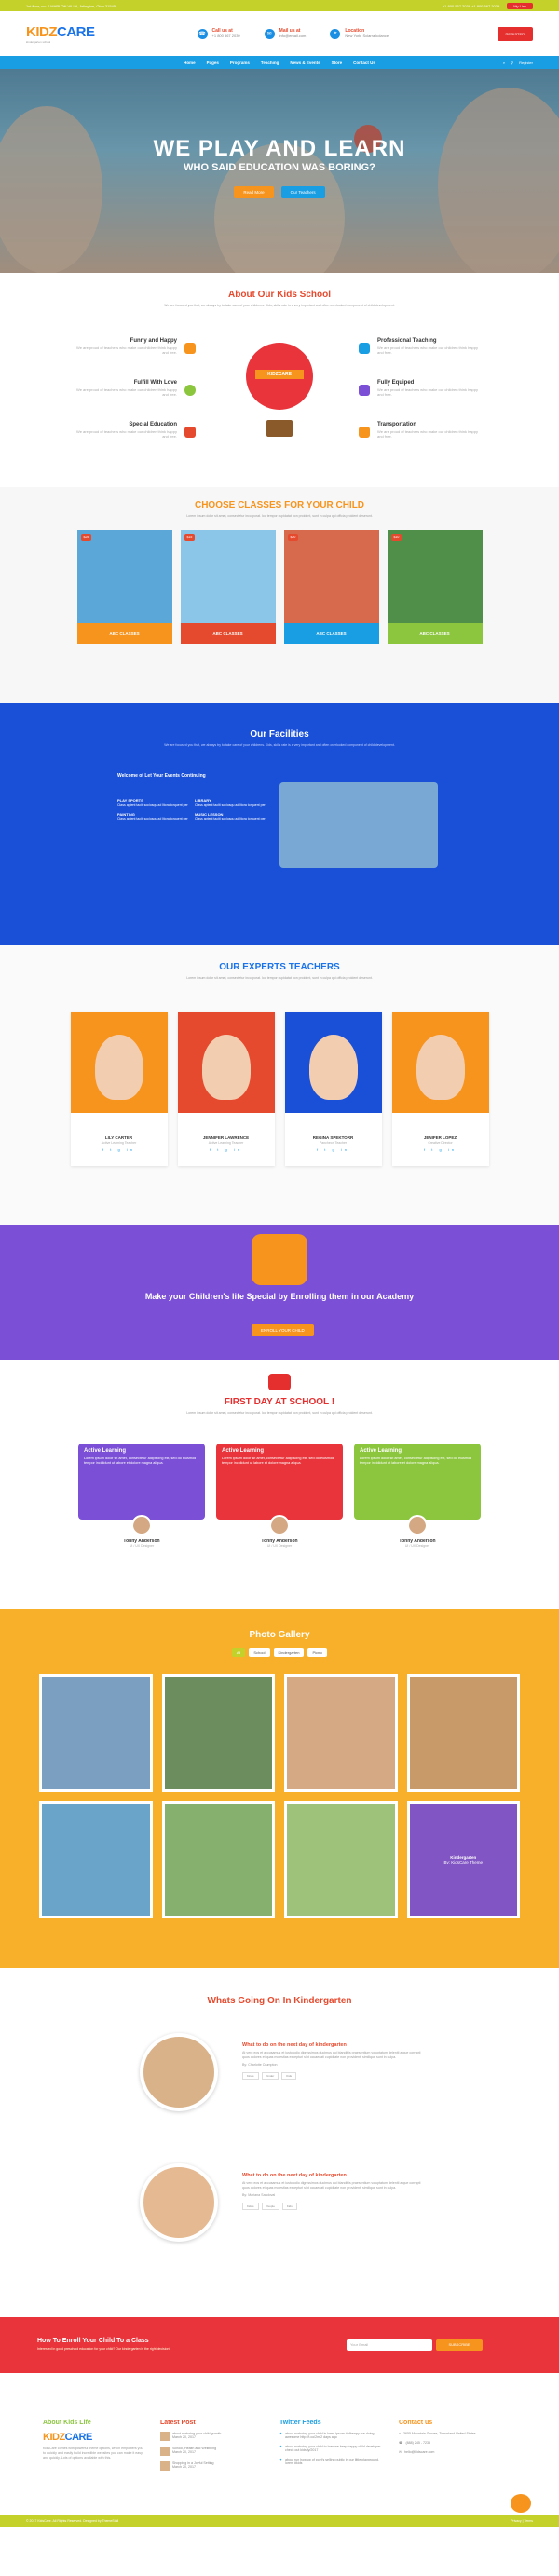  I want to click on testimonial-title: Active Learning, so click(105, 1451).